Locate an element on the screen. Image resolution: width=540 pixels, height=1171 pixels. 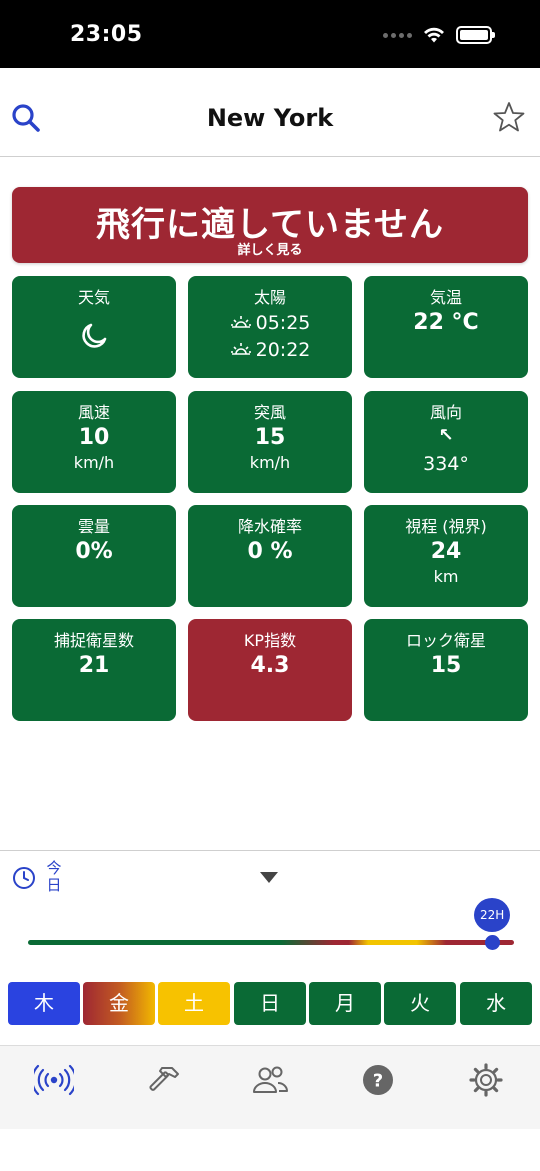
visibility-value: 24 is located at coordinates (446, 551).